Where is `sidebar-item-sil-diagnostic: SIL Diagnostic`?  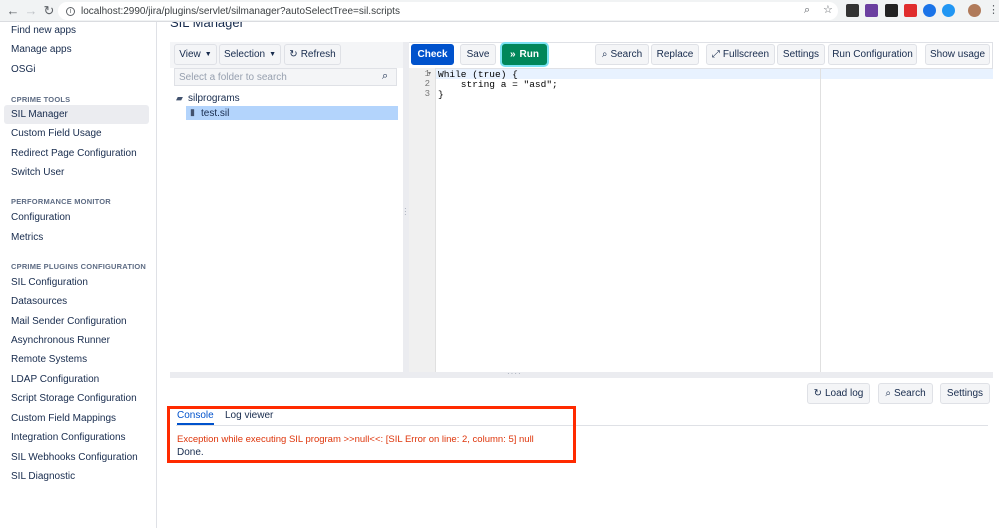
sidebar-item-sil-diagnostic: SIL Diagnostic is located at coordinates (43, 476).